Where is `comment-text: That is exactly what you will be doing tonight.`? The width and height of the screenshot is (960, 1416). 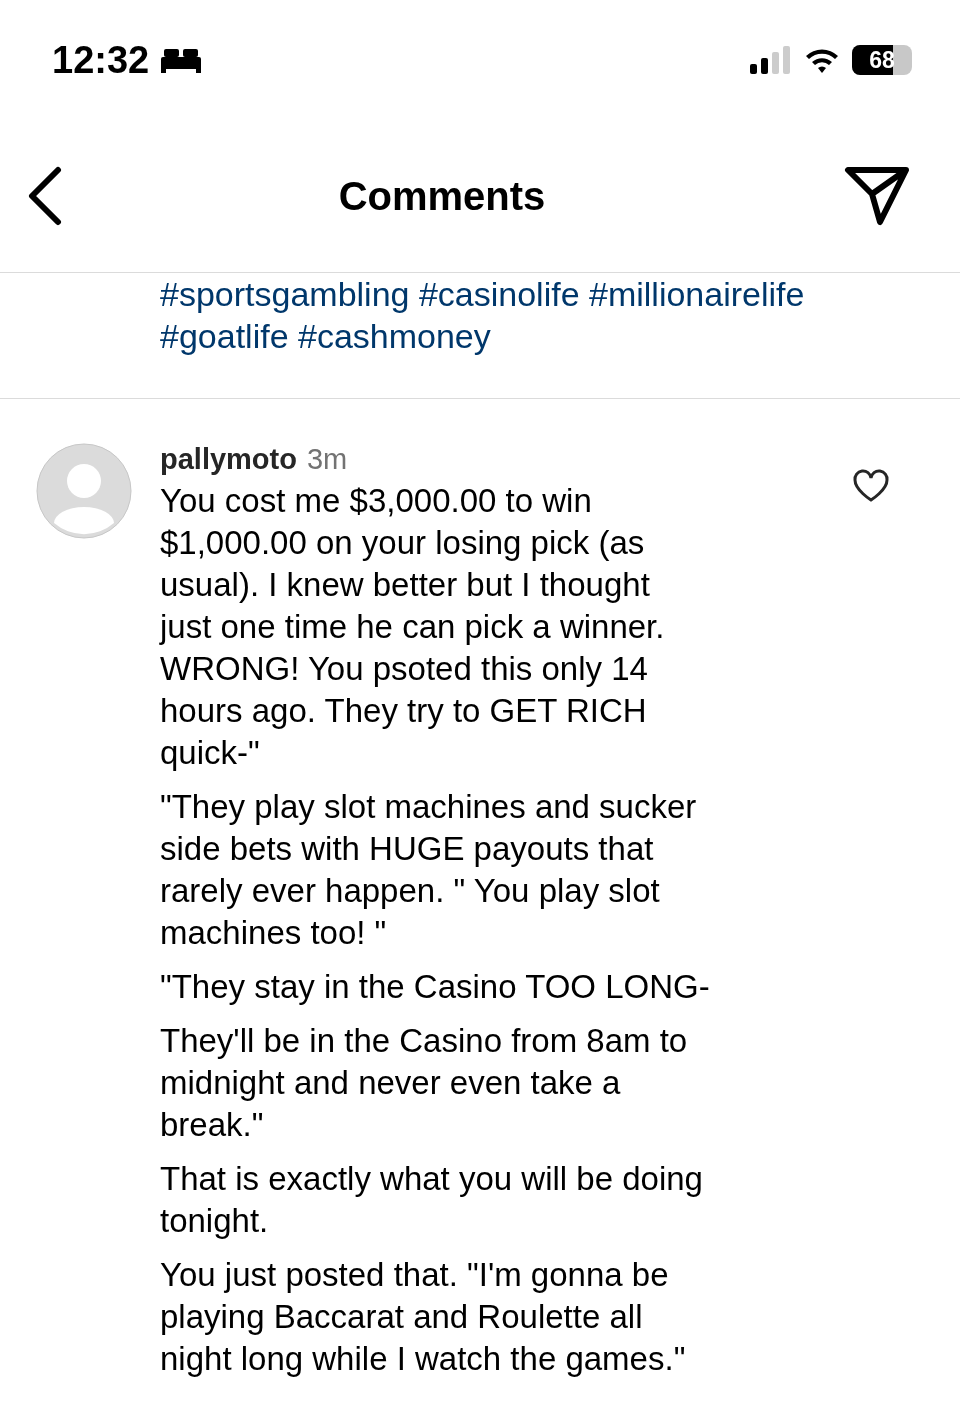
comment-text: That is exactly what you will be doing tonight. is located at coordinates (432, 1200).